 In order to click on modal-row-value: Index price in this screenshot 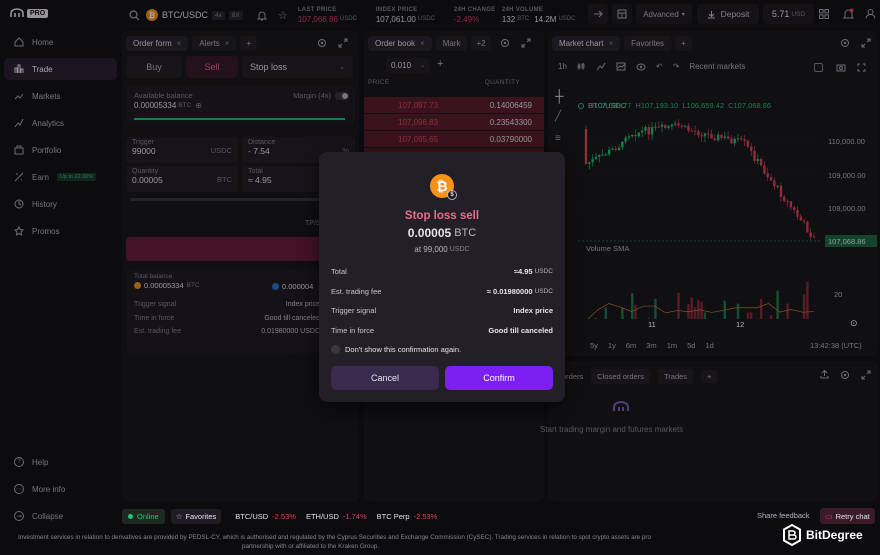, I will do `click(533, 311)`.